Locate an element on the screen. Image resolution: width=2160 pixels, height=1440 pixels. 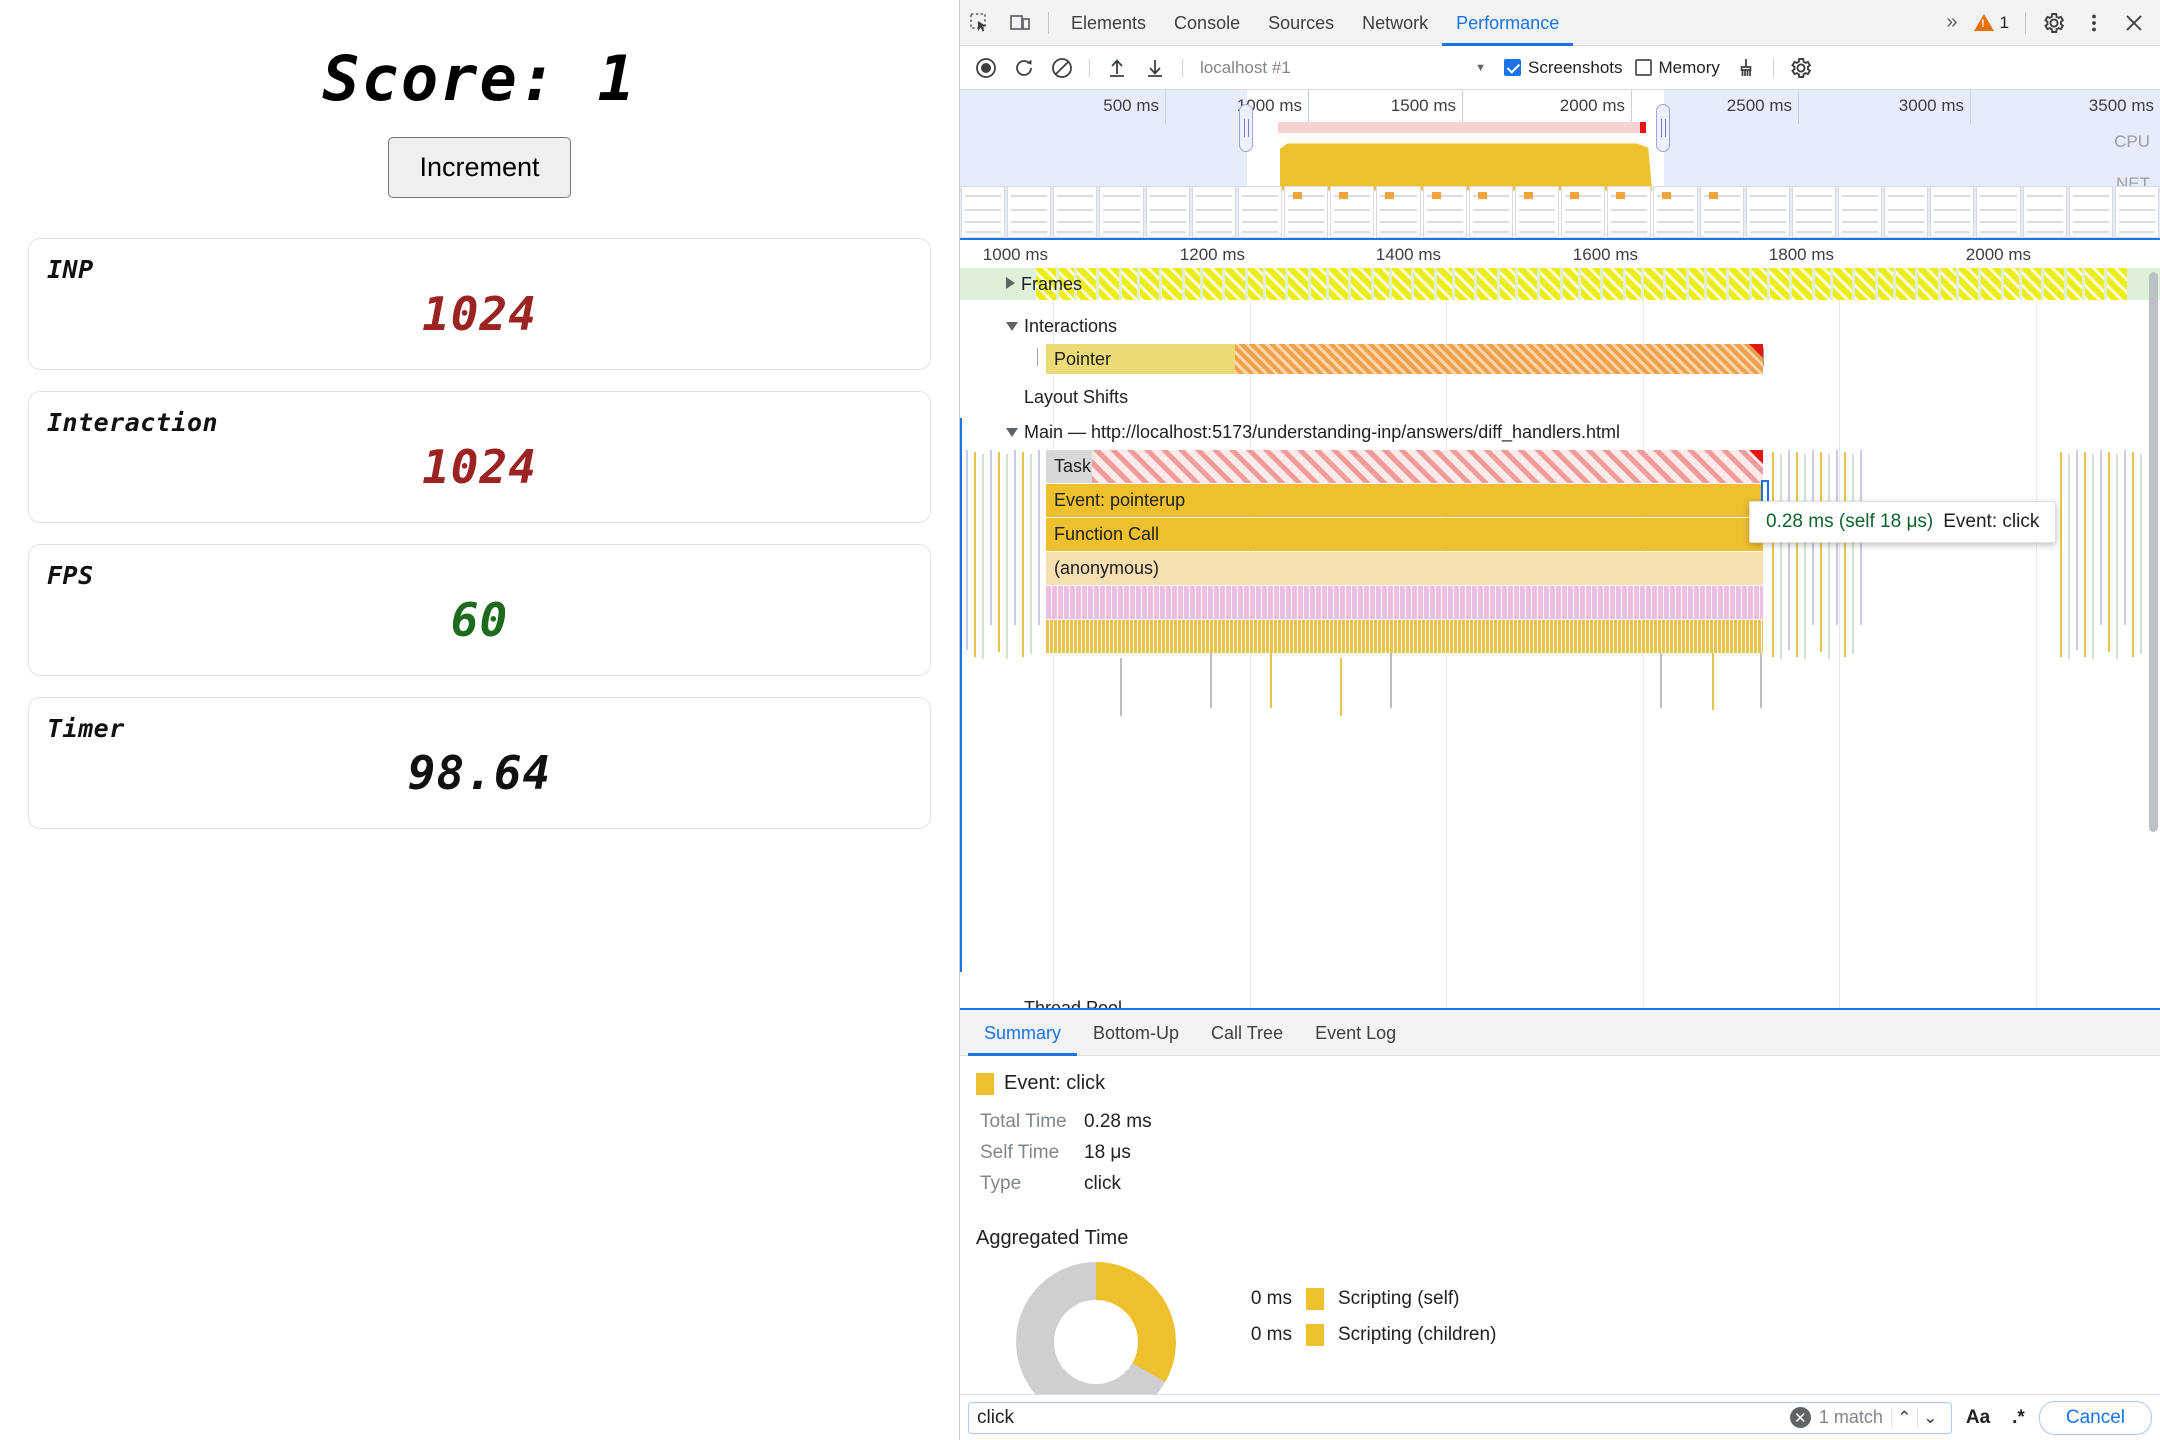
track-title-interactions: Interactions is located at coordinates (1061, 326).